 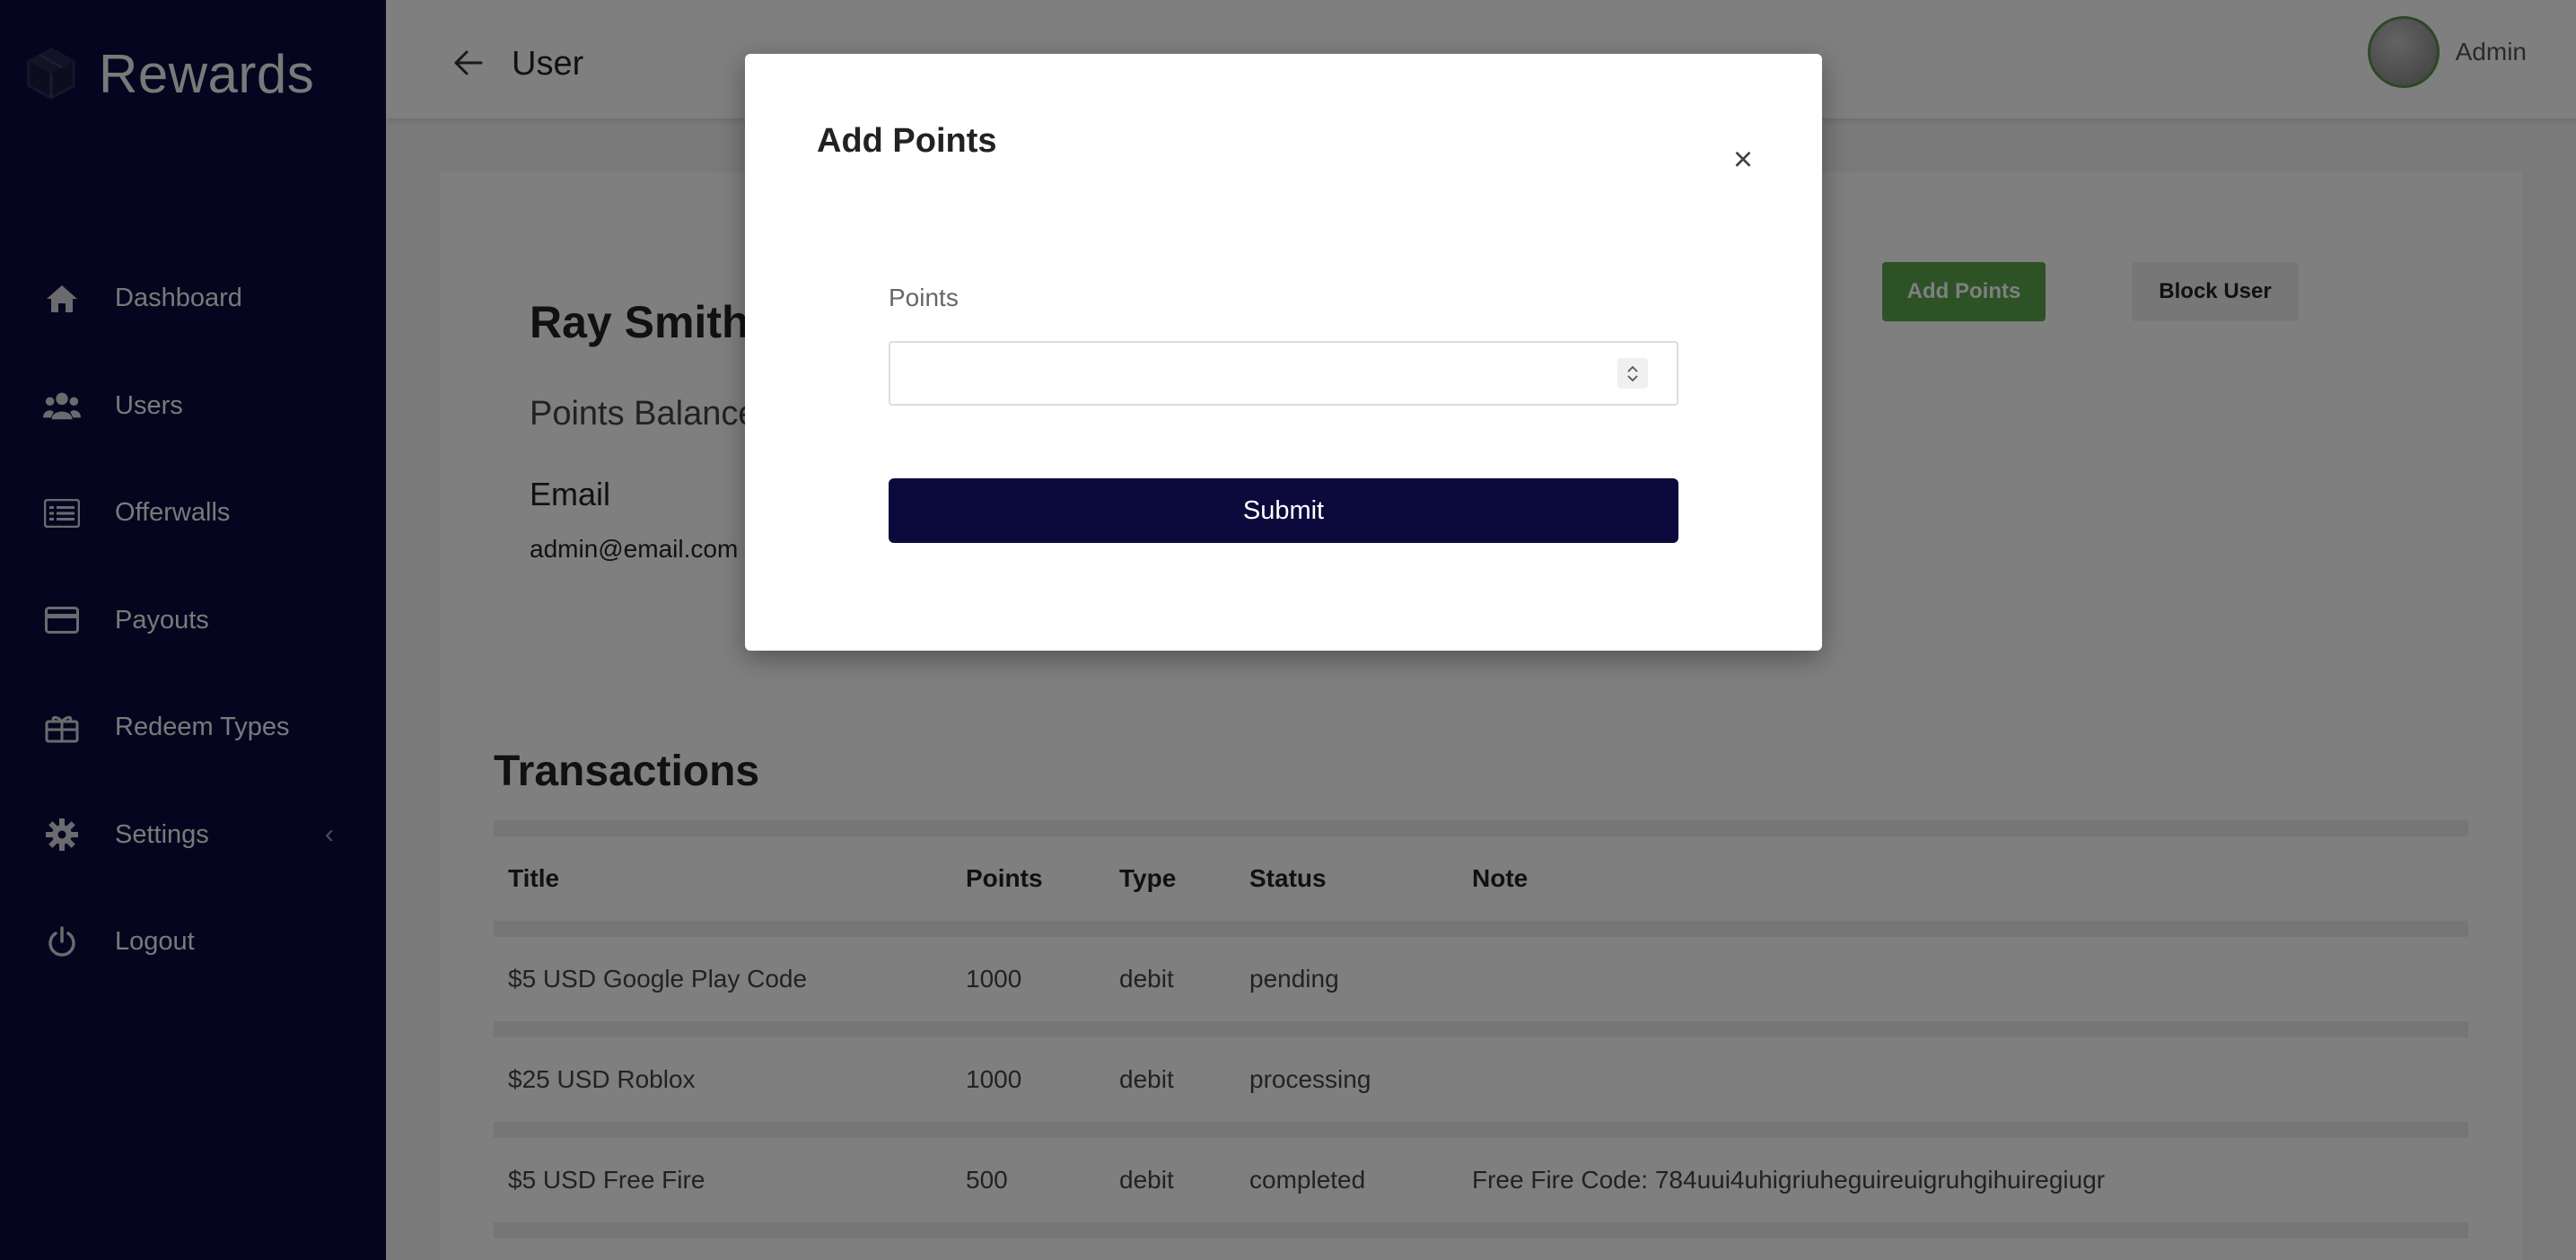 What do you see at coordinates (1632, 369) in the screenshot?
I see `chevron-up-icon` at bounding box center [1632, 369].